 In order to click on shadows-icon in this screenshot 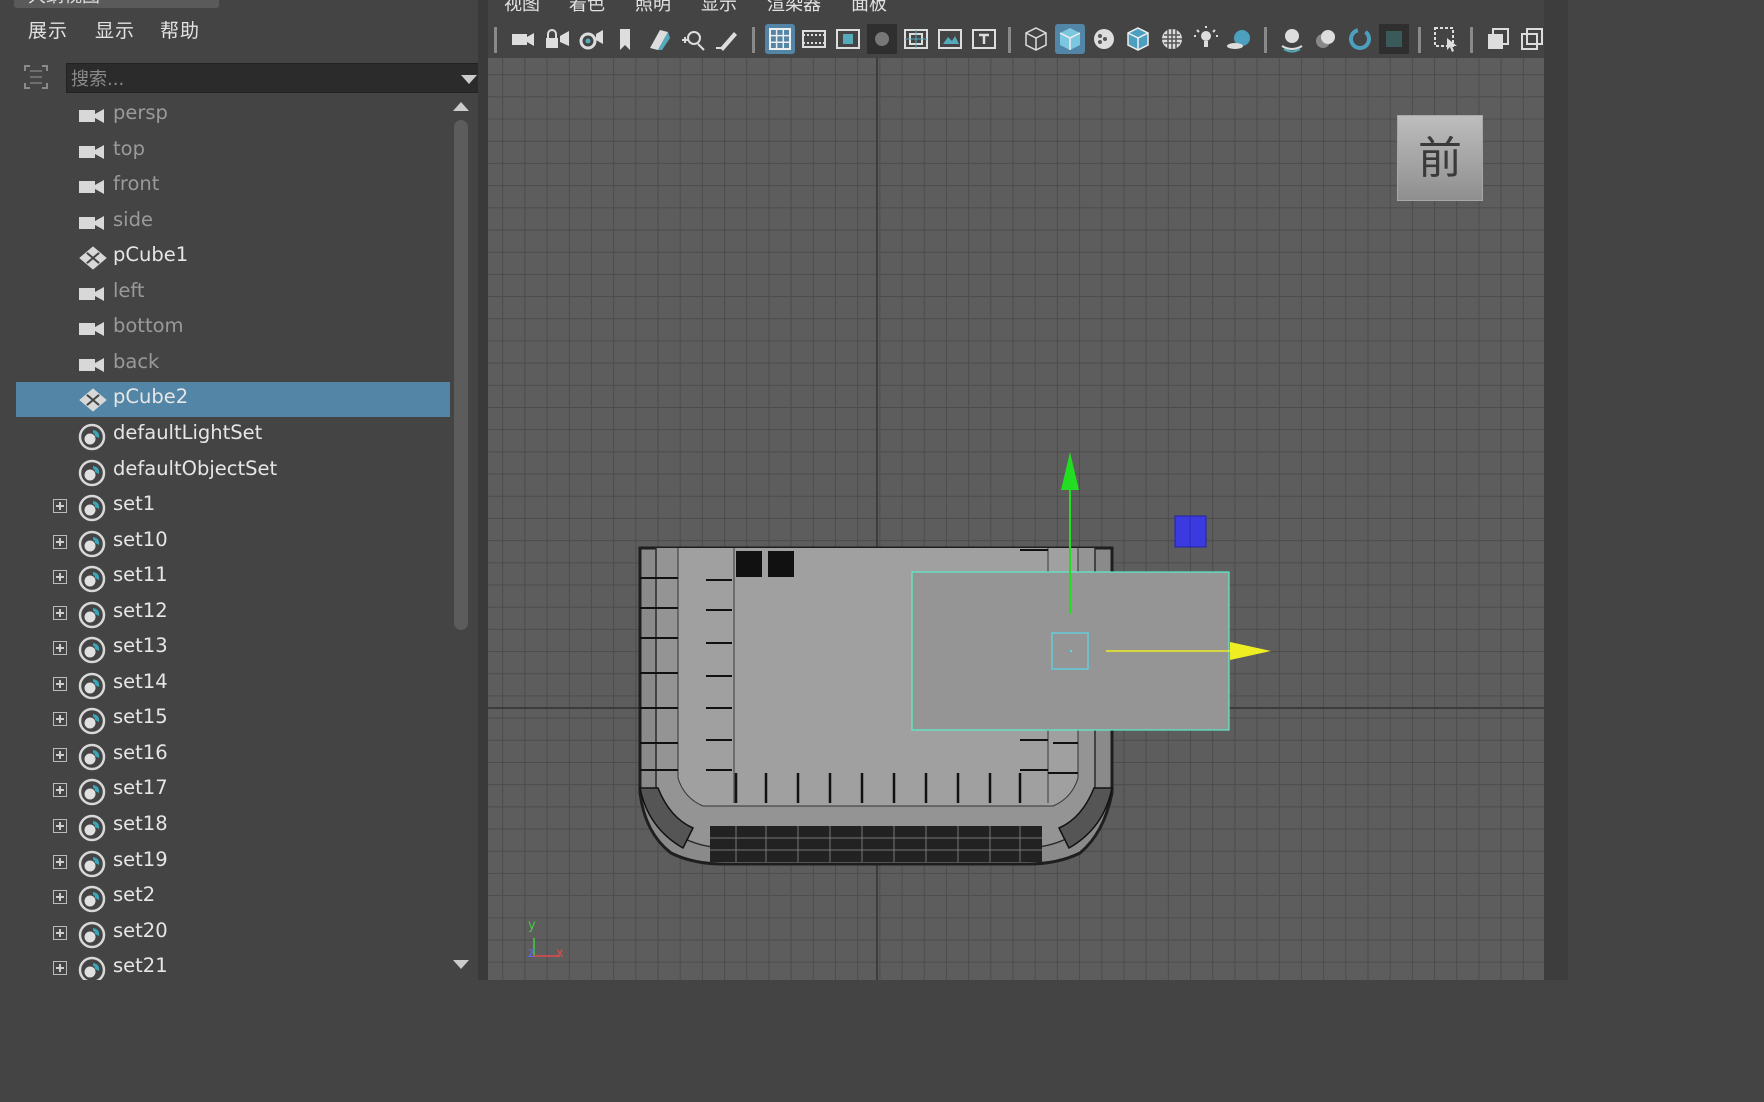, I will do `click(1240, 39)`.